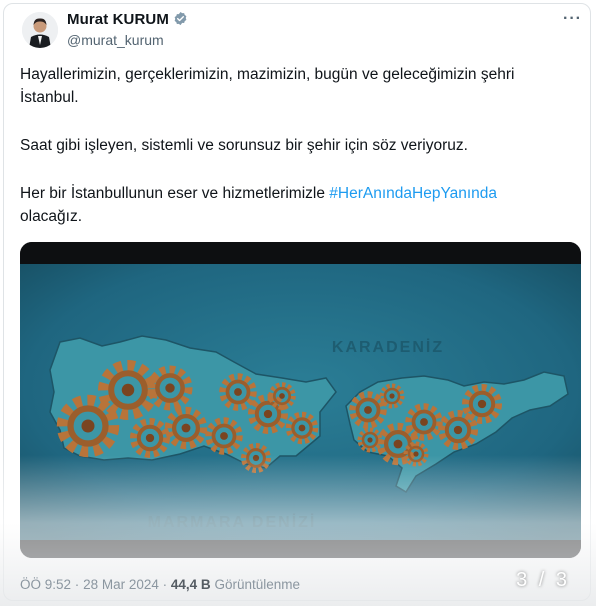 This screenshot has height=606, width=596. What do you see at coordinates (388, 347) in the screenshot?
I see `map-label-karadeniz: KARADENİZ` at bounding box center [388, 347].